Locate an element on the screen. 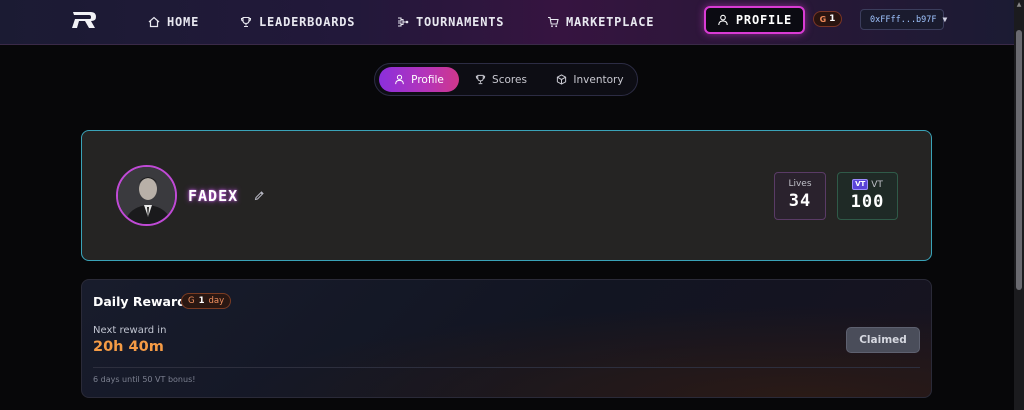 This screenshot has height=410, width=1024. profile-nav-button: PROFILE is located at coordinates (754, 20).